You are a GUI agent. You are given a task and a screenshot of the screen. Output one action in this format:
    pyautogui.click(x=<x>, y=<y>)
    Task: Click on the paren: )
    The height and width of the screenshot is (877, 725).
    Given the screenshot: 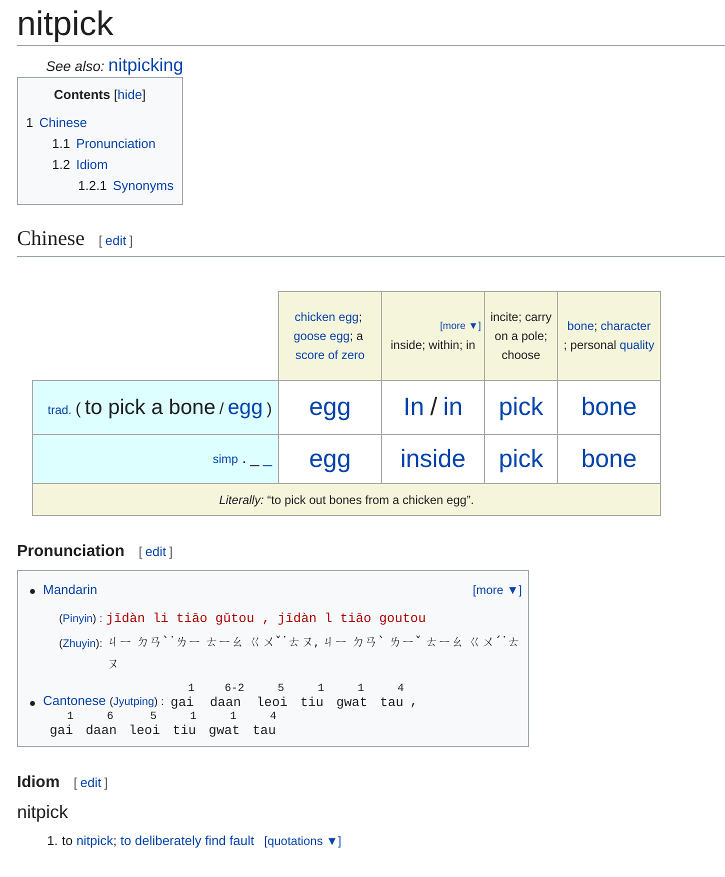 What is the action you would take?
    pyautogui.click(x=269, y=409)
    